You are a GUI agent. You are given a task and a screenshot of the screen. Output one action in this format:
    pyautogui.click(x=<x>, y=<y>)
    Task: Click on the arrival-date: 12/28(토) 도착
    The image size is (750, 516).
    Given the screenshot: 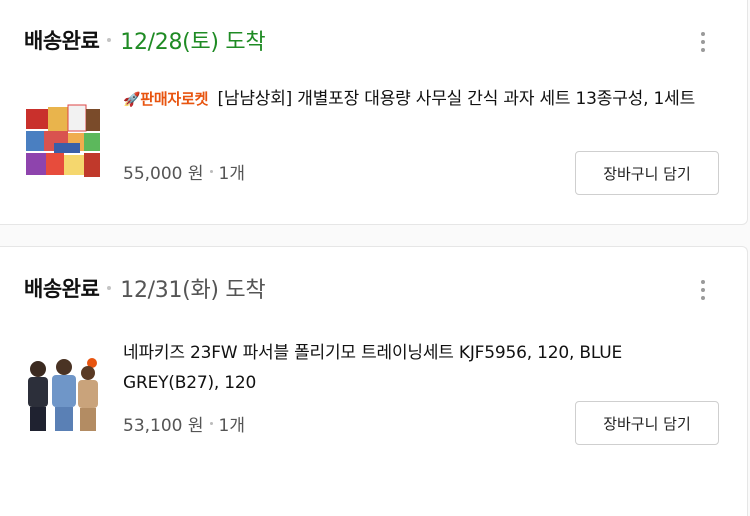 What is the action you would take?
    pyautogui.click(x=193, y=42)
    